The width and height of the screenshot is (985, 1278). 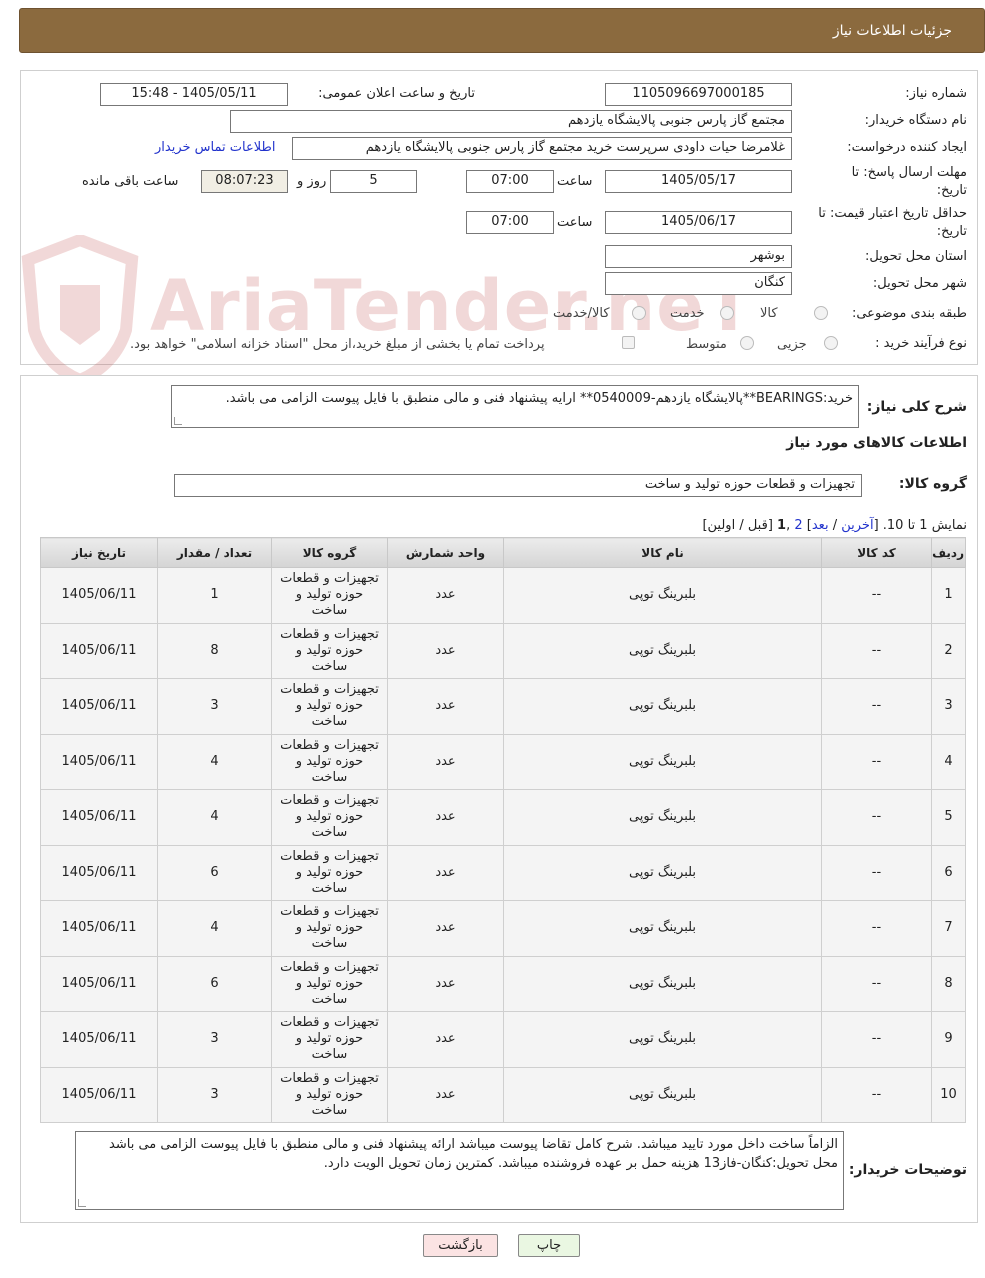 I want to click on process-medium-radio, so click(x=747, y=343).